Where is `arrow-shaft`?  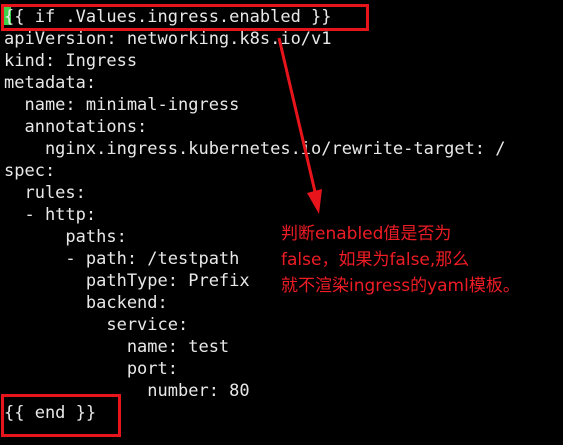 arrow-shaft is located at coordinates (297, 117).